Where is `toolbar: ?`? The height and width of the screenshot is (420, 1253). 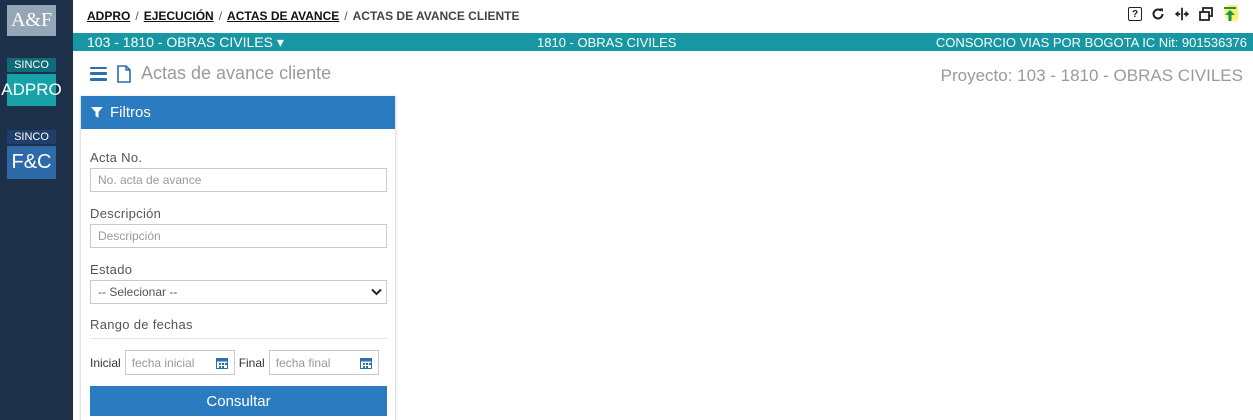
toolbar: ? is located at coordinates (1183, 14).